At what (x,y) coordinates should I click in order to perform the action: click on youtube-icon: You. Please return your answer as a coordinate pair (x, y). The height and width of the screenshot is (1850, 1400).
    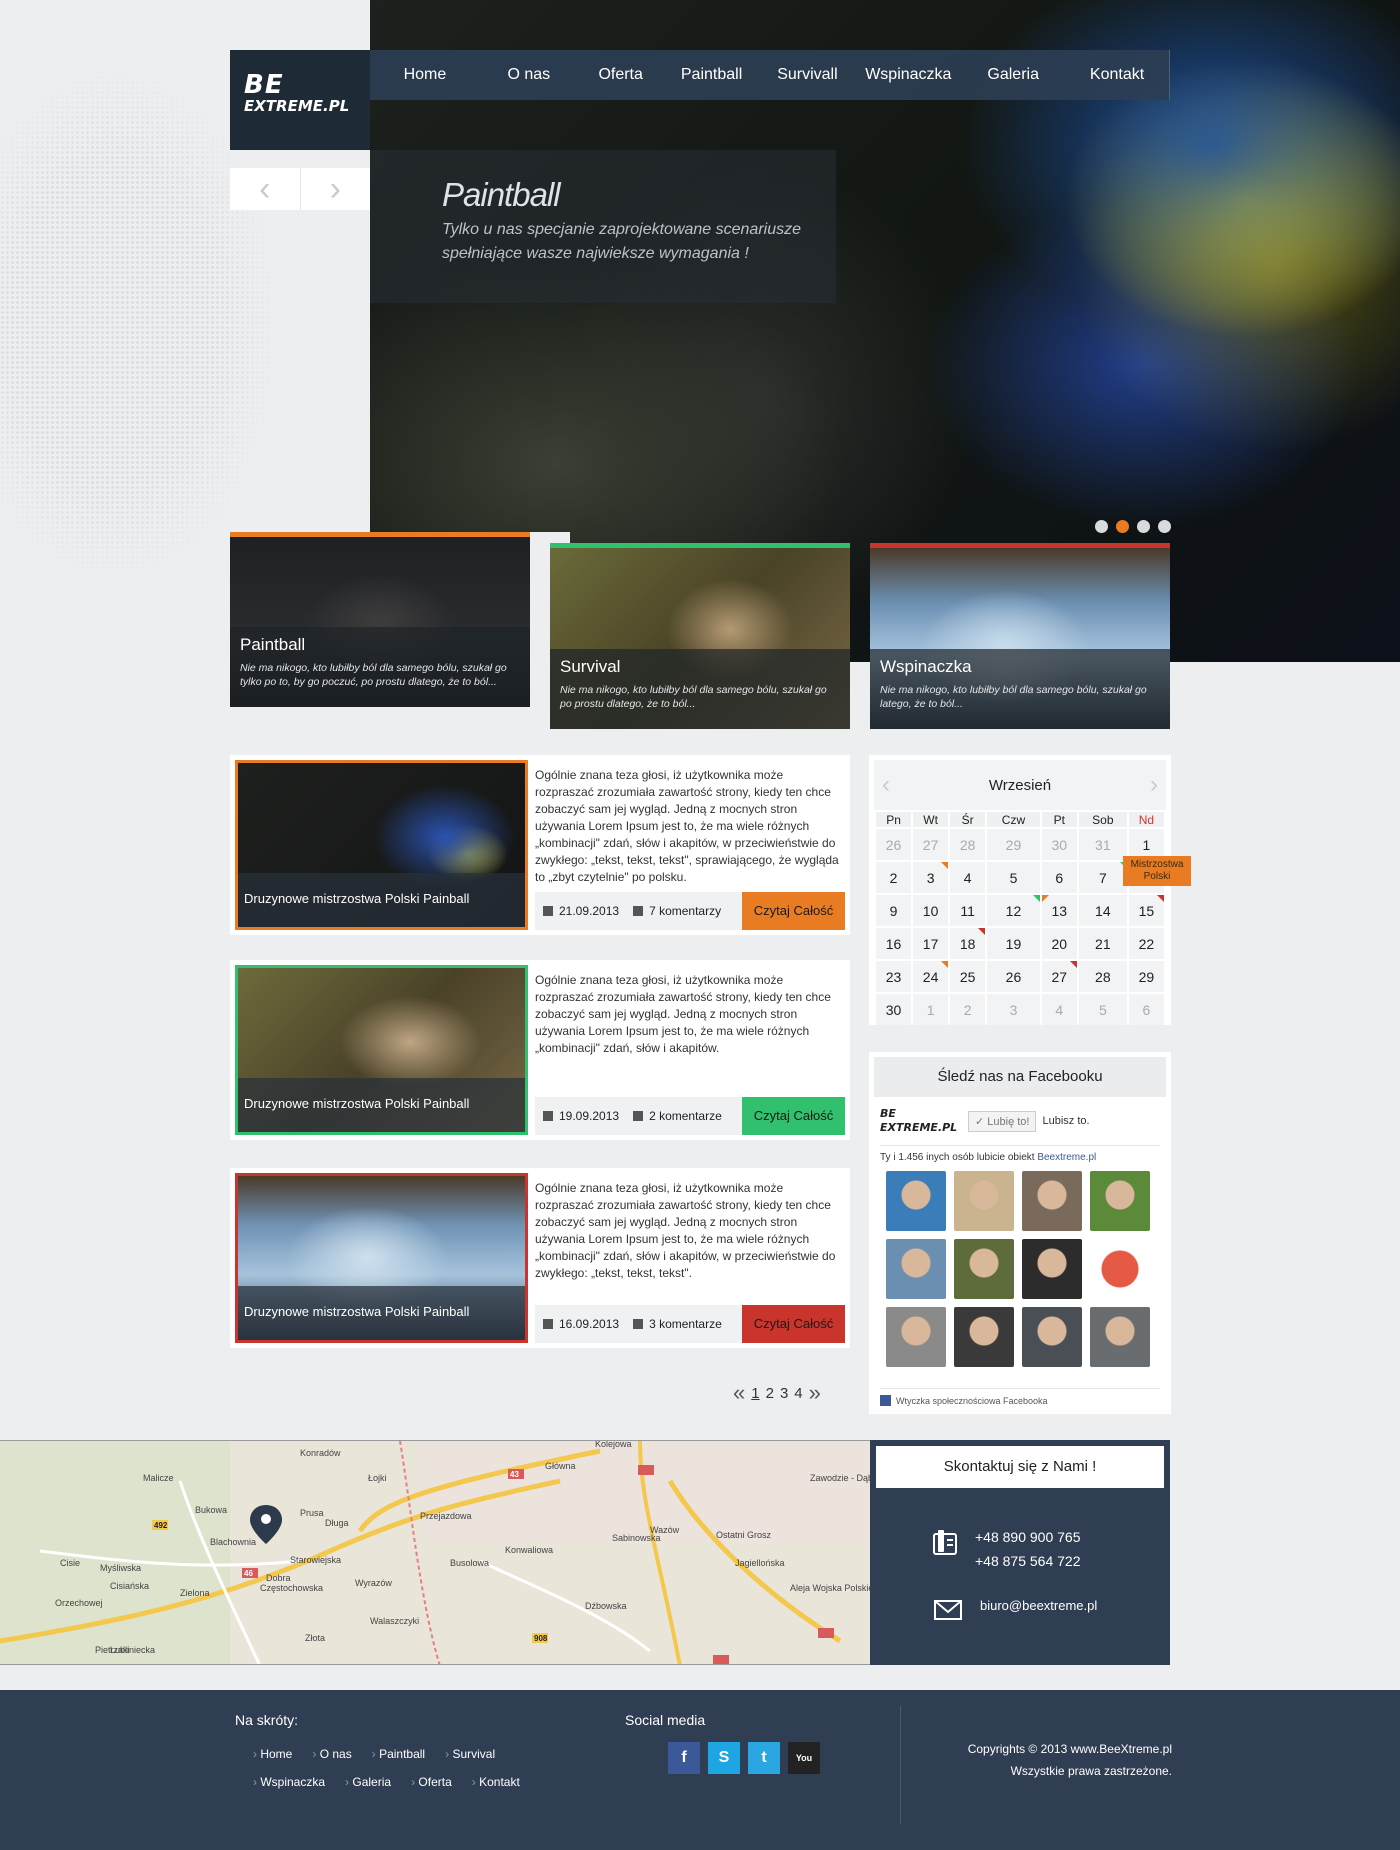
    Looking at the image, I should click on (804, 1758).